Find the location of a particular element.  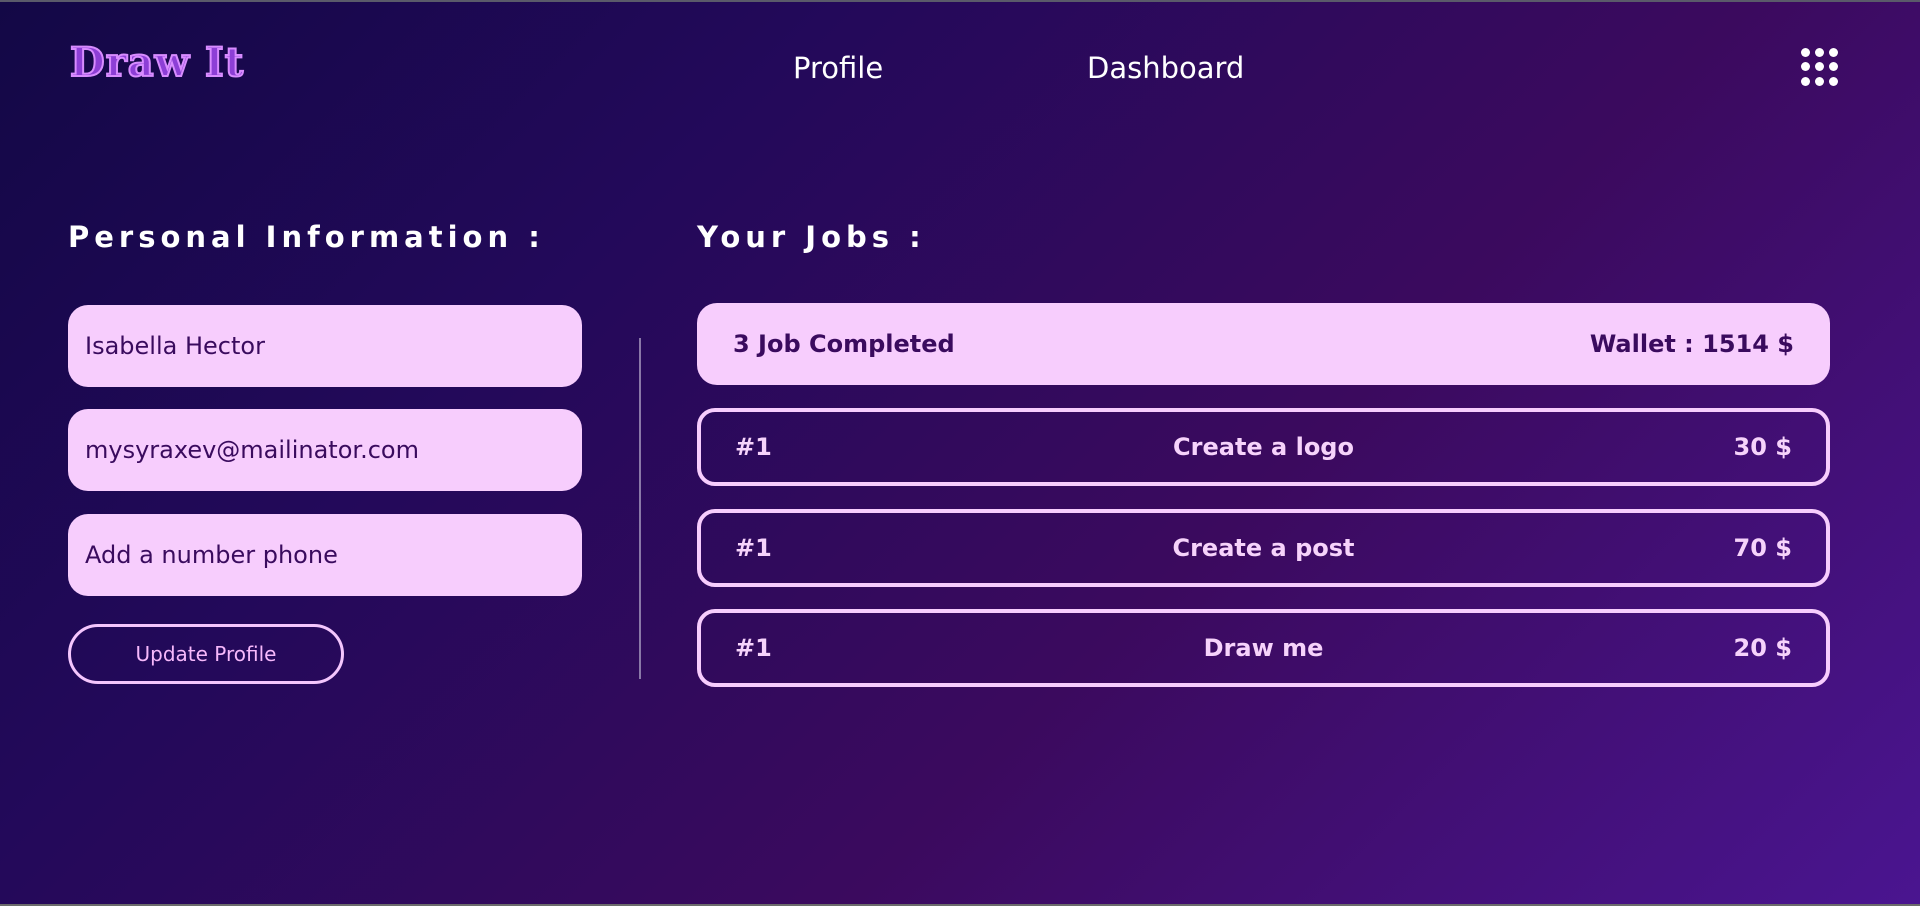

job-title: Draw me is located at coordinates (1263, 648).